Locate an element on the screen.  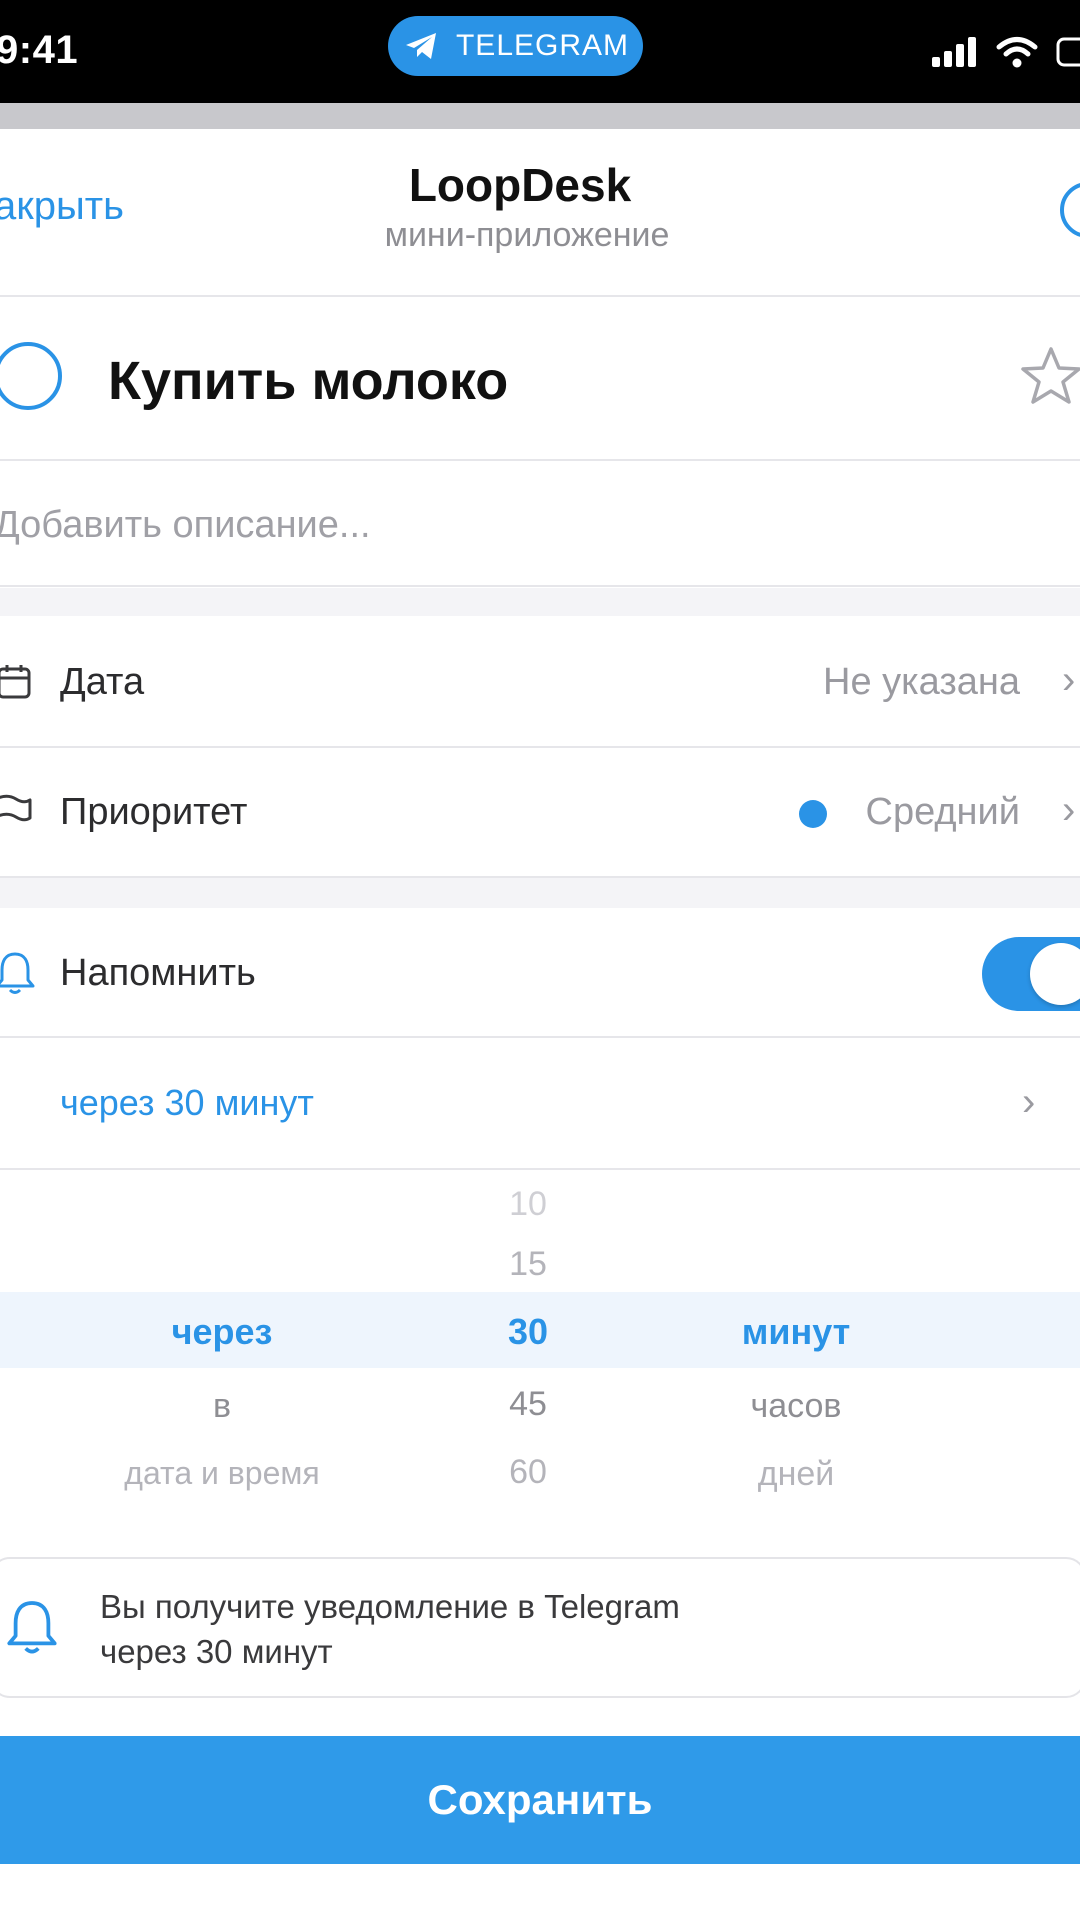
telegram-pill-label: TELEGRAM is located at coordinates (542, 45).